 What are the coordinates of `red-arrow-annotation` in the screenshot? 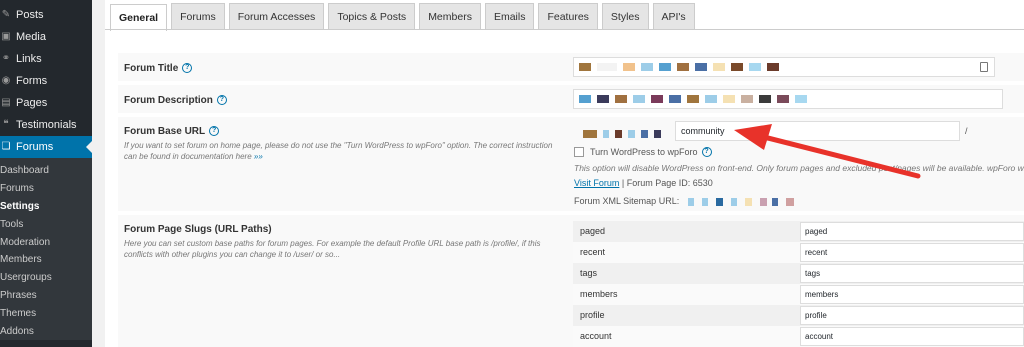 It's located at (827, 151).